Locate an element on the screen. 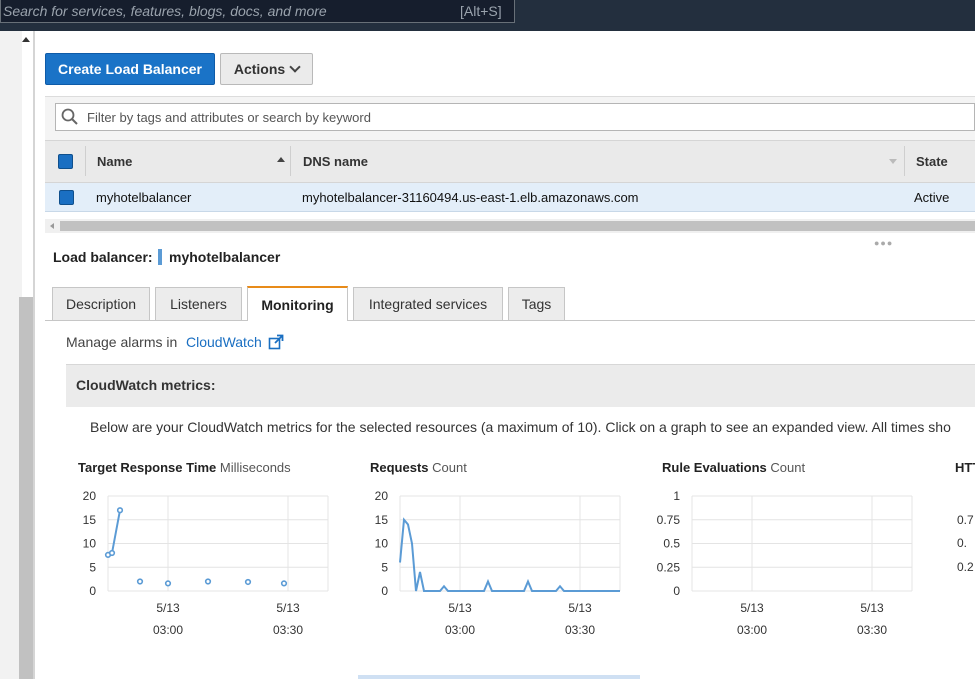  y-tick-label: 0.25 is located at coordinates (669, 567).